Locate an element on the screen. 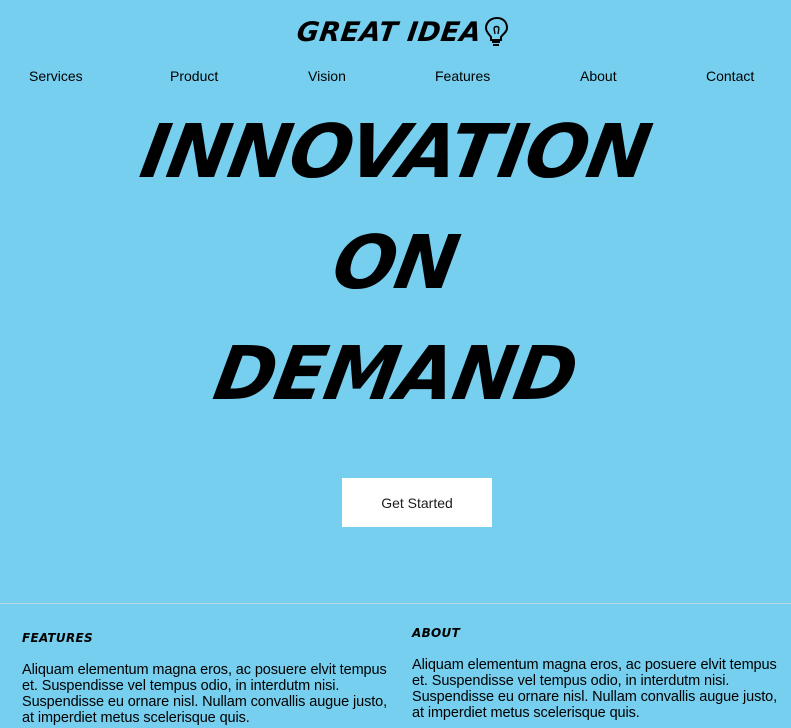 The width and height of the screenshot is (791, 728). nav-item-contact: Contact is located at coordinates (730, 76).